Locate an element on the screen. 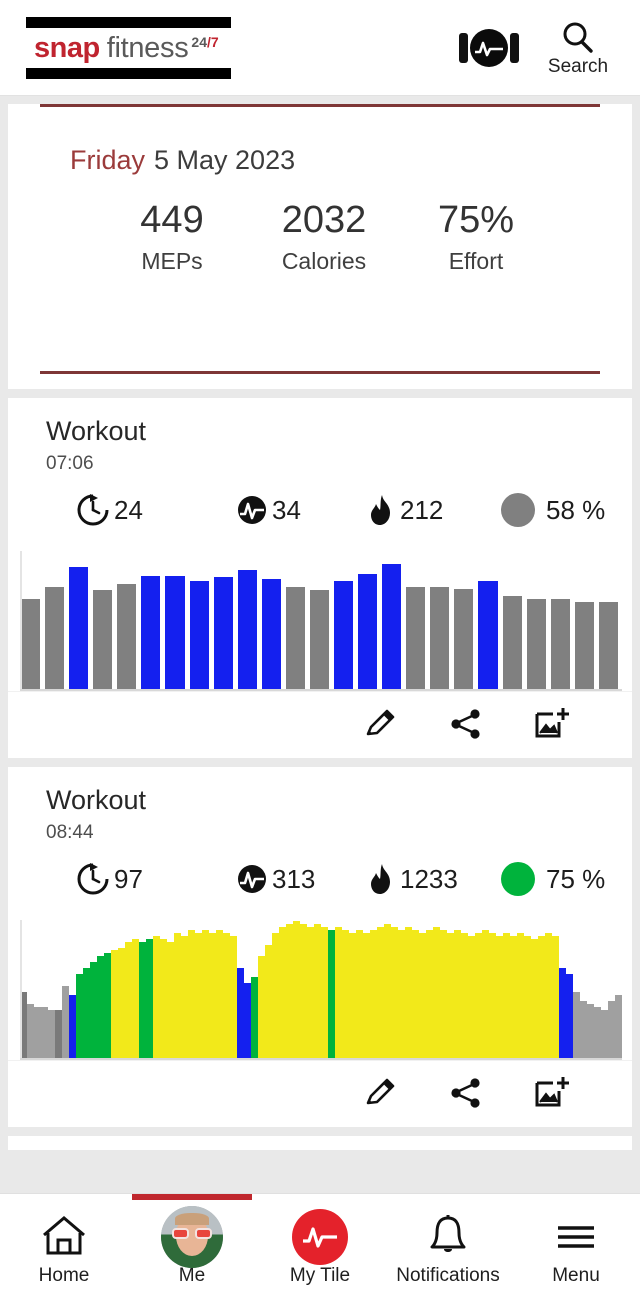  nav-item-menu: Menu is located at coordinates (576, 1248).